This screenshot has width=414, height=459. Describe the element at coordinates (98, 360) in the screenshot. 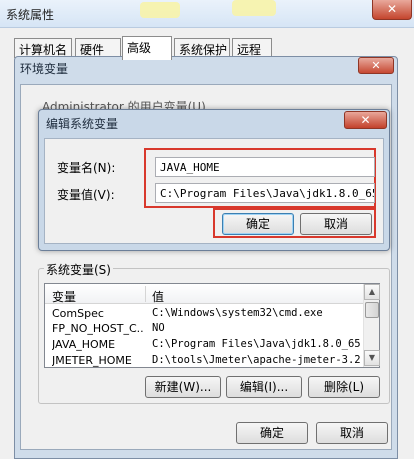

I see `row-name: JMETER_HOME` at that location.